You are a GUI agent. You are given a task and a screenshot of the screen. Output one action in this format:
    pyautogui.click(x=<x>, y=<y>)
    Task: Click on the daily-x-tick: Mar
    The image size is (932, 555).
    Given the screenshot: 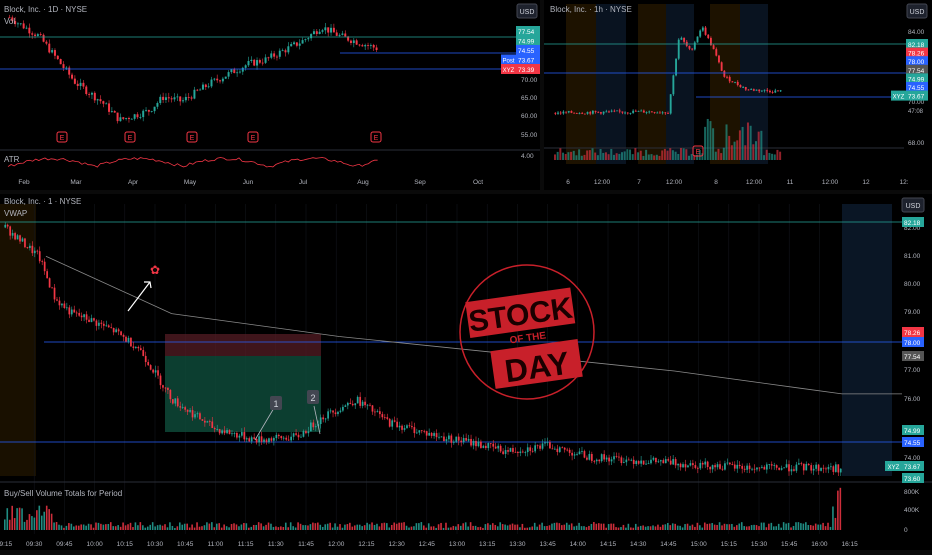 What is the action you would take?
    pyautogui.click(x=76, y=182)
    